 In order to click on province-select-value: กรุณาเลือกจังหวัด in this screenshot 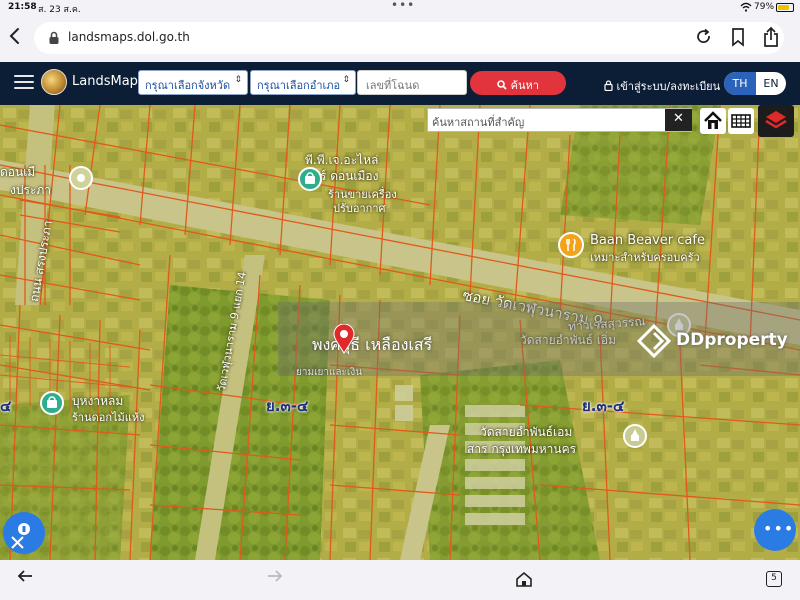, I will do `click(188, 85)`.